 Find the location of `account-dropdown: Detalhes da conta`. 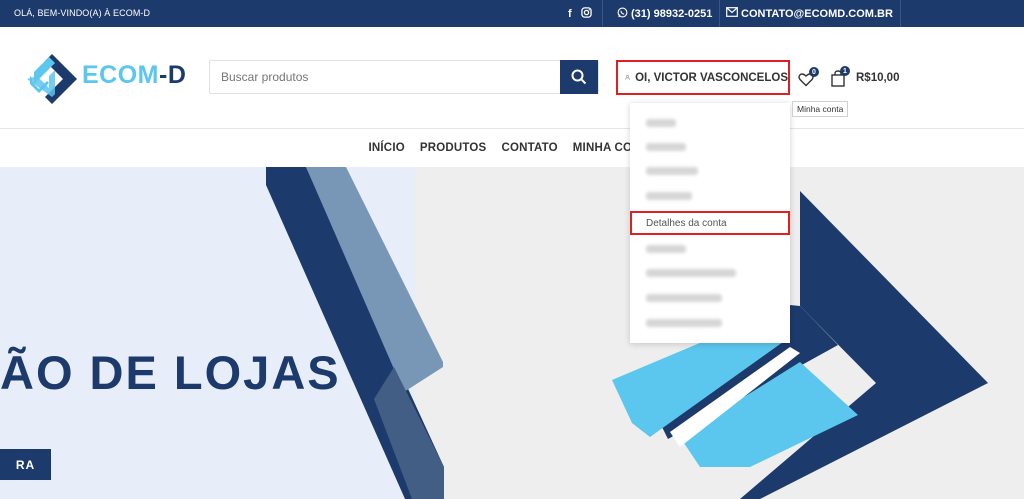

account-dropdown: Detalhes da conta is located at coordinates (710, 223).